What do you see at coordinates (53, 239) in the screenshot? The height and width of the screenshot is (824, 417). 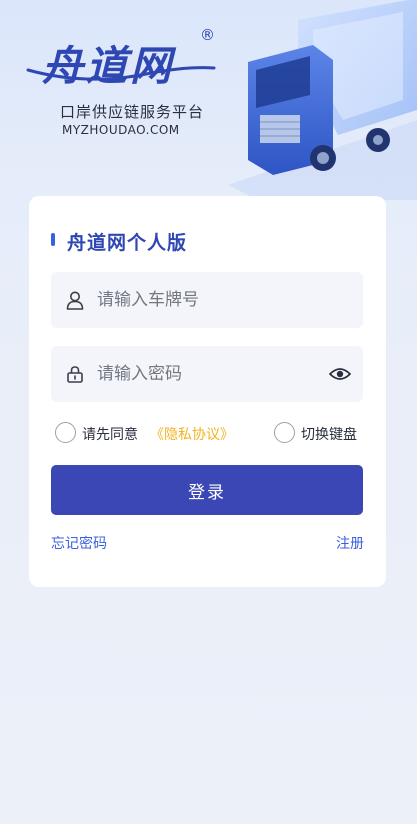 I see `title-accent-bar` at bounding box center [53, 239].